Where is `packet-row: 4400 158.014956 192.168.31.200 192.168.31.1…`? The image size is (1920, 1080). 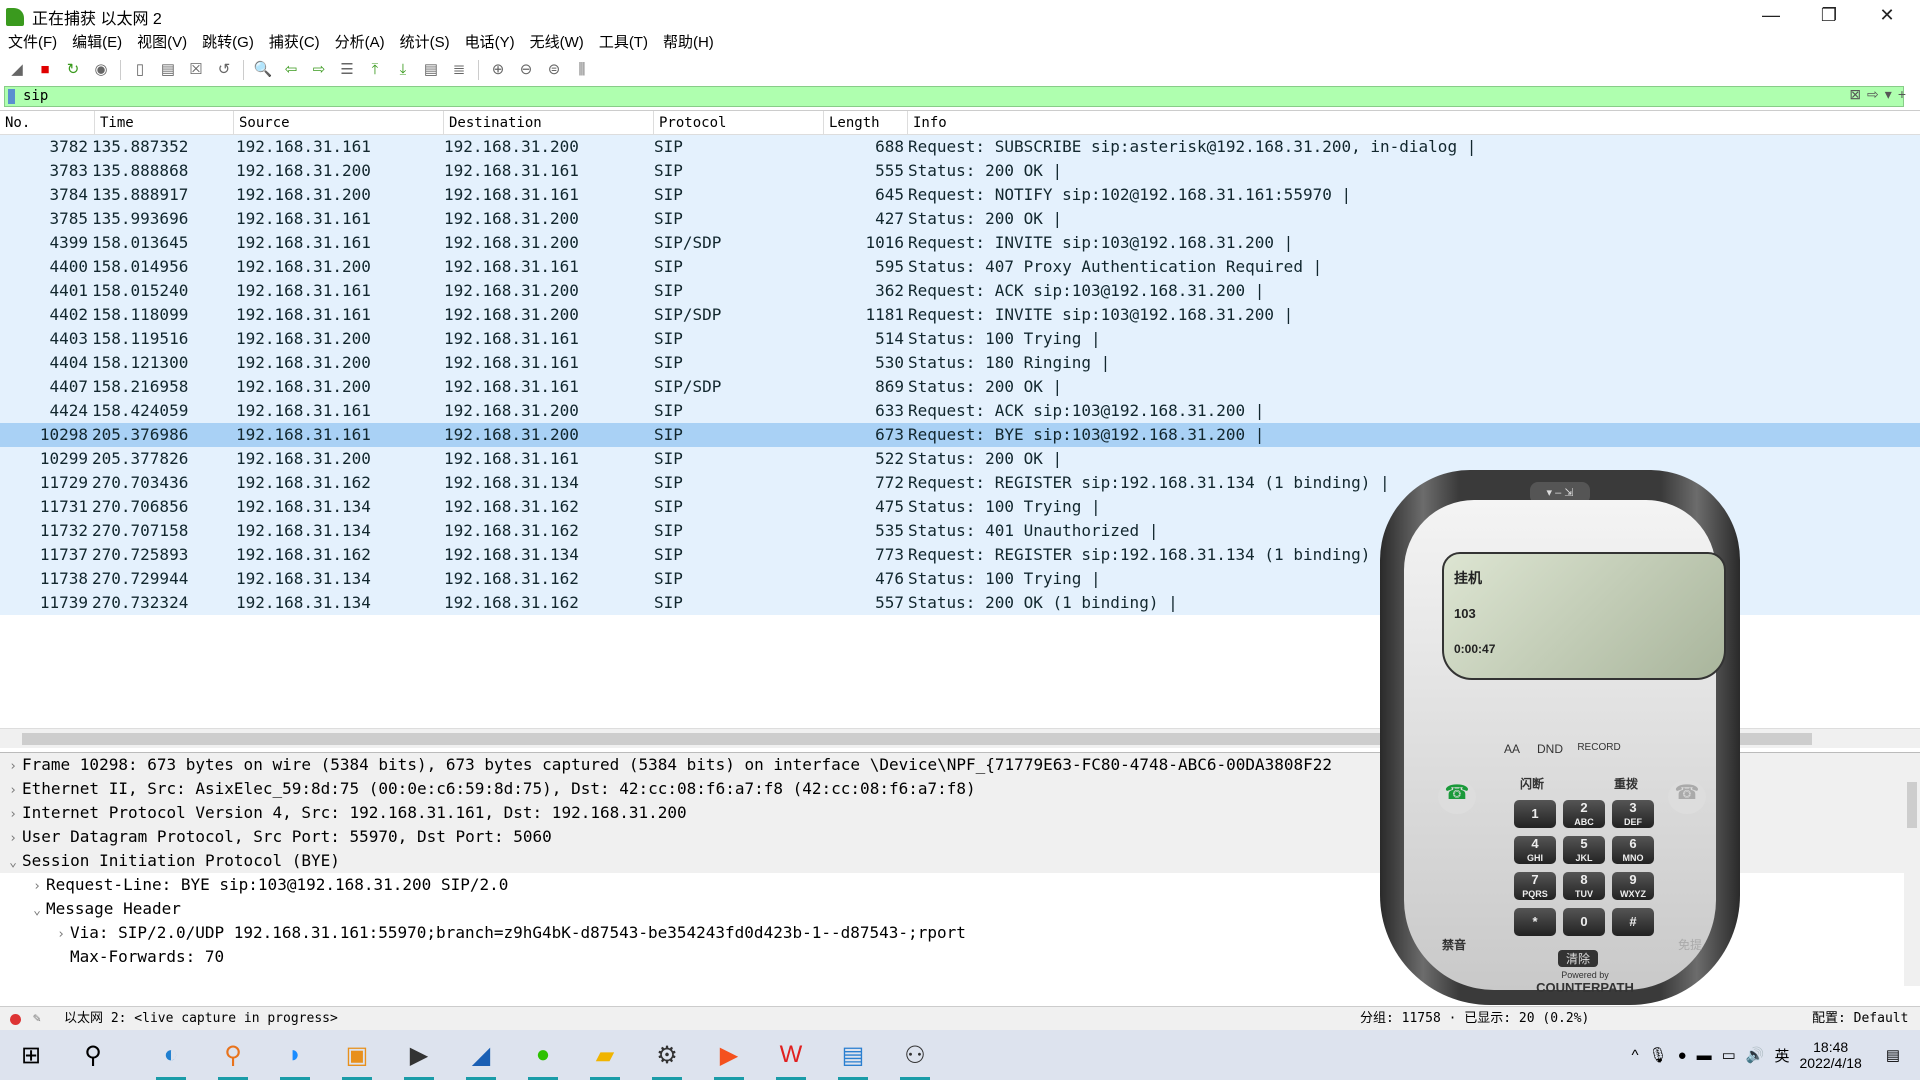
packet-row: 4400 158.014956 192.168.31.200 192.168.31.1… is located at coordinates (960, 267).